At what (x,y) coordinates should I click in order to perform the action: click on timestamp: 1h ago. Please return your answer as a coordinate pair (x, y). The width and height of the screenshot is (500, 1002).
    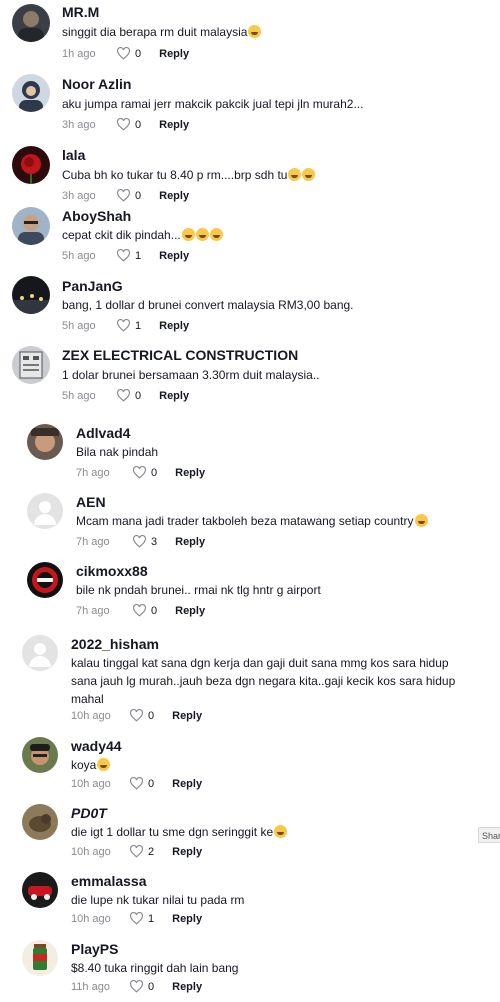
    Looking at the image, I should click on (79, 53).